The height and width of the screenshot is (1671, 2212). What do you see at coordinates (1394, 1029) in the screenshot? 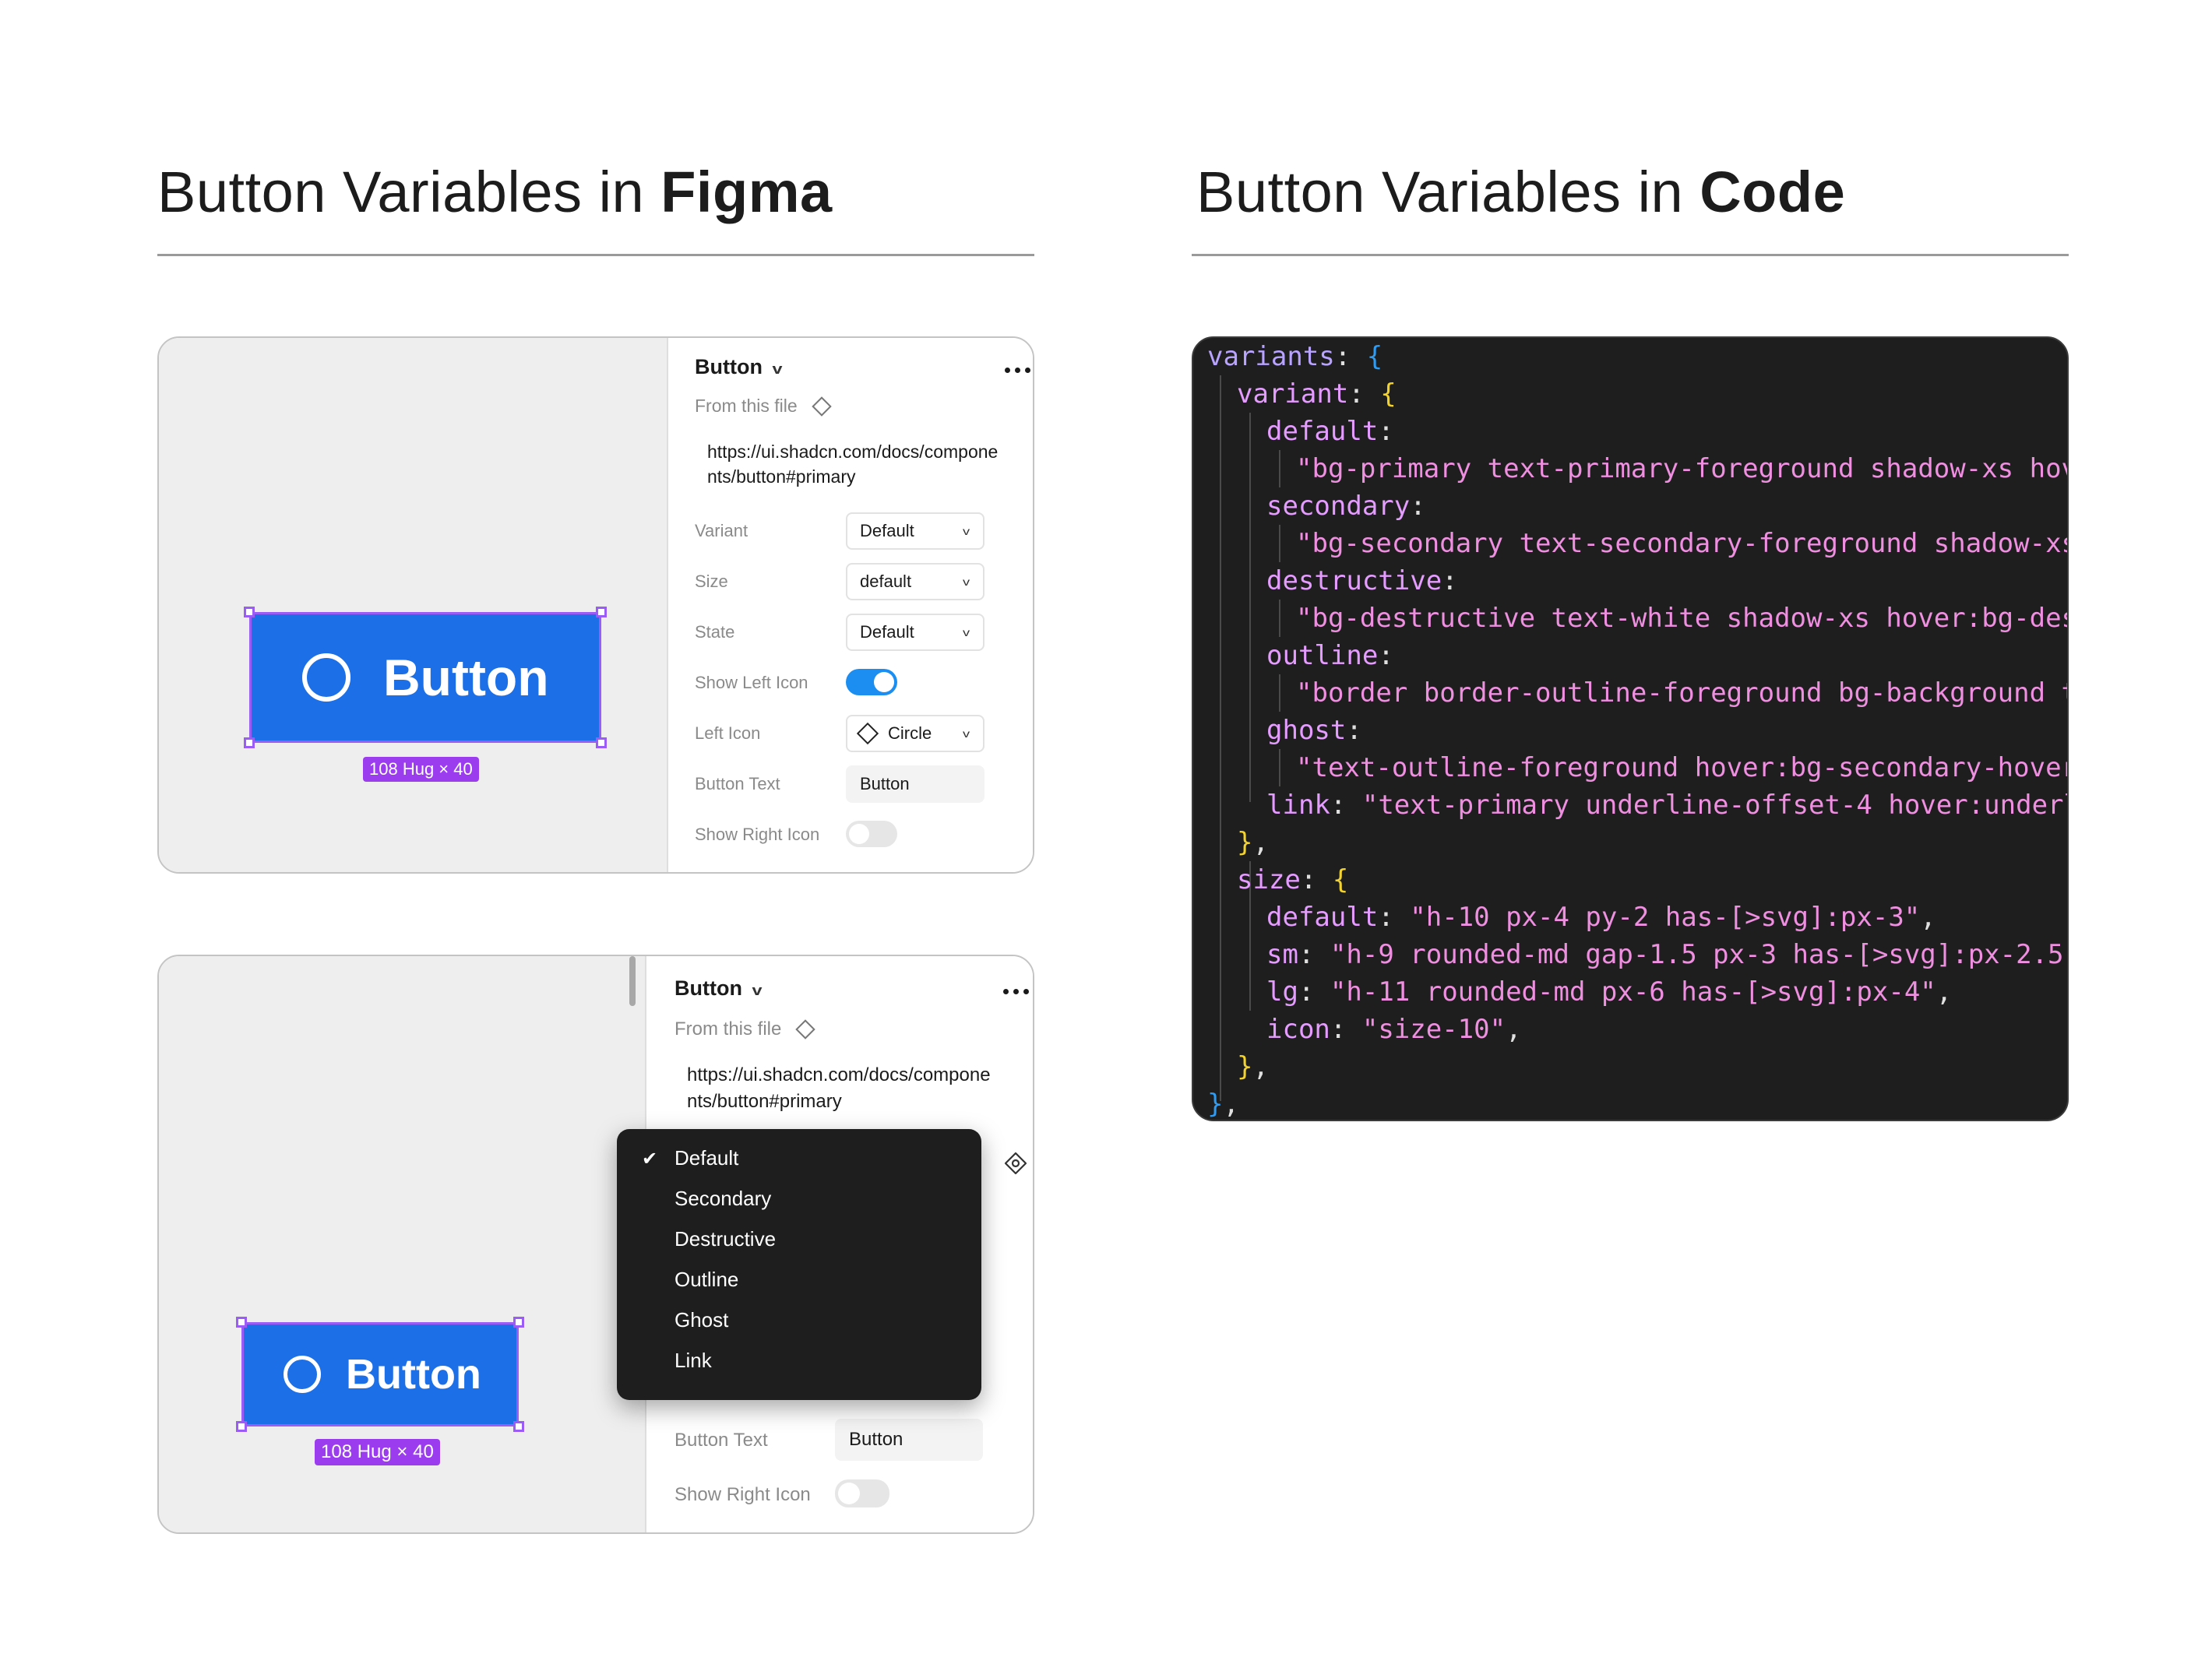
I see `code-line: icon: "size-10",` at bounding box center [1394, 1029].